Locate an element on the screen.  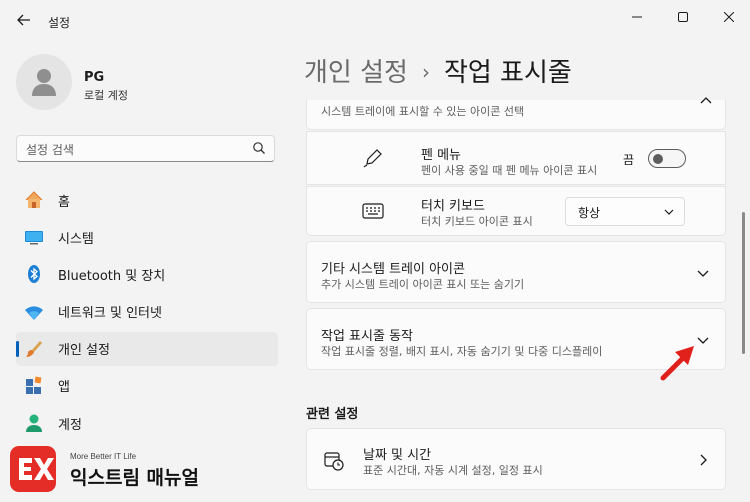
pen-menu-toggle-state: 끔 is located at coordinates (629, 160).